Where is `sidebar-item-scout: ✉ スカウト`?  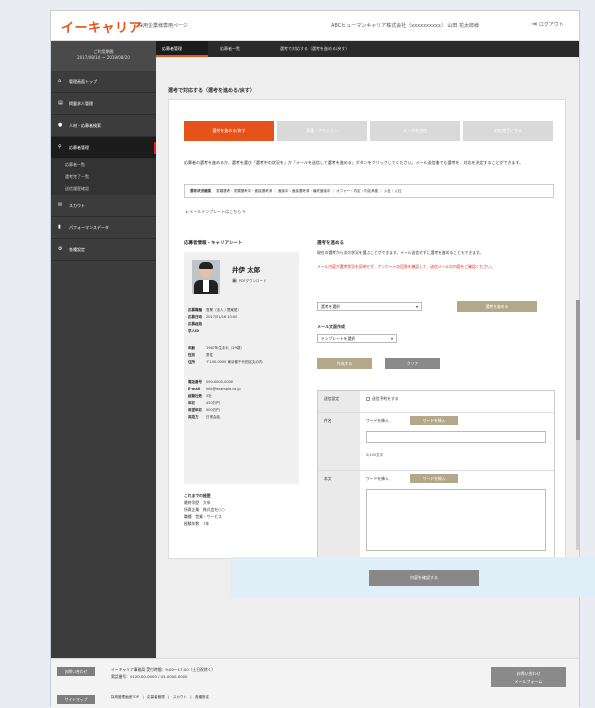 sidebar-item-scout: ✉ スカウト is located at coordinates (103, 206).